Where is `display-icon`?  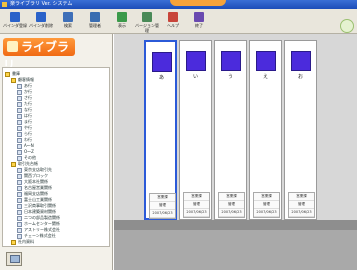
display-icon is located at coordinates (122, 17).